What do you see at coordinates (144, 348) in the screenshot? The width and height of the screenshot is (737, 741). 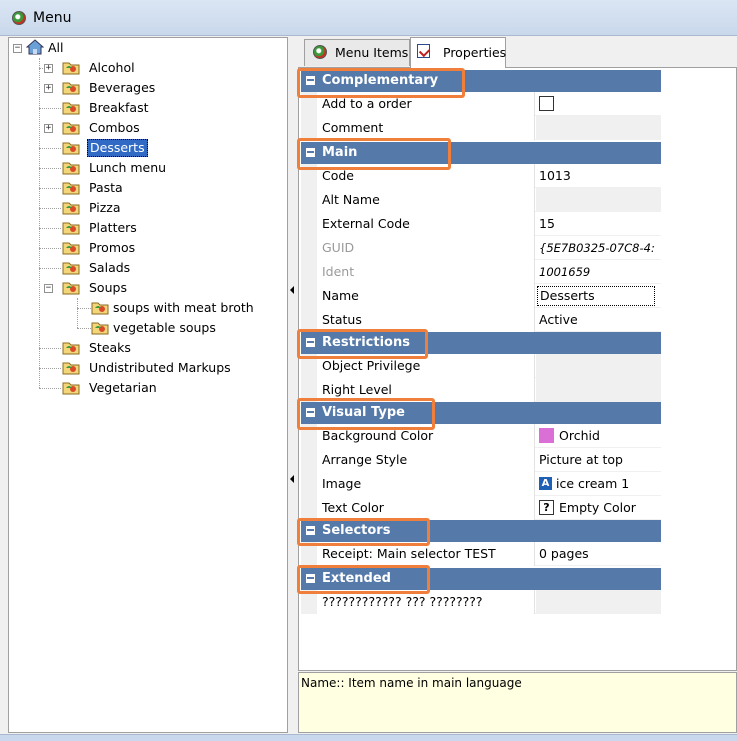 I see `tree-item-steaks: Steaks` at bounding box center [144, 348].